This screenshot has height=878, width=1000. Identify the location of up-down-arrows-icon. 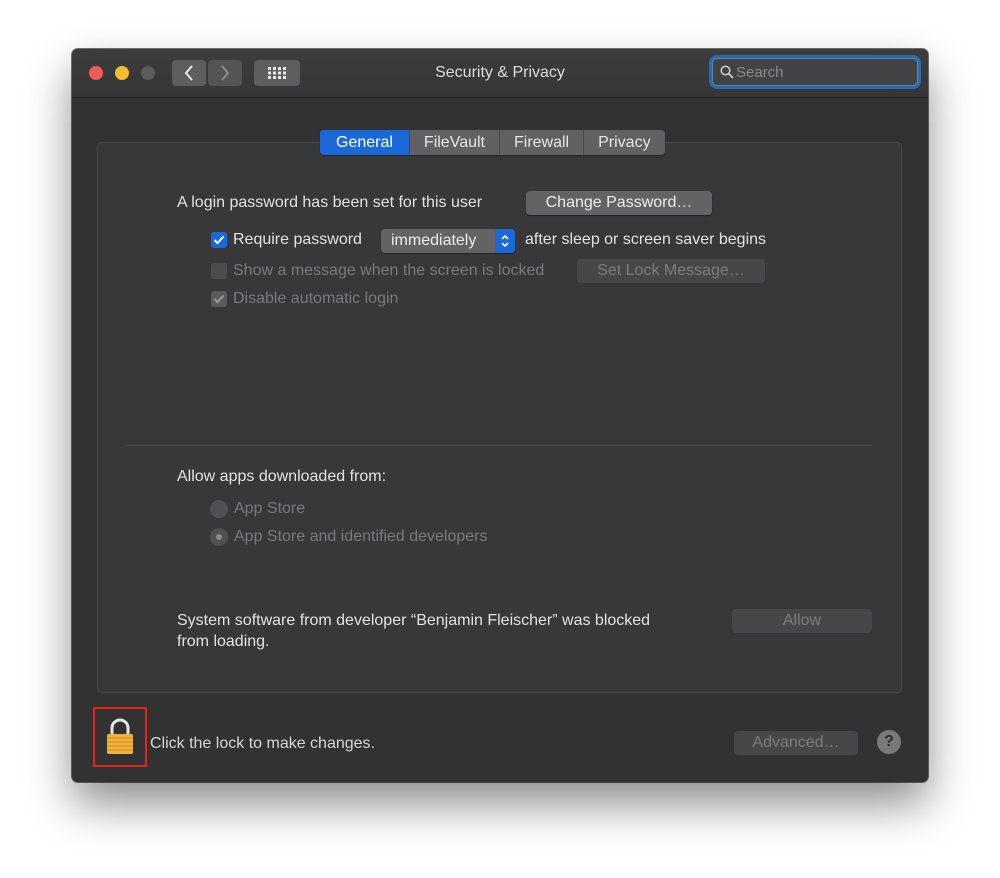
(505, 241).